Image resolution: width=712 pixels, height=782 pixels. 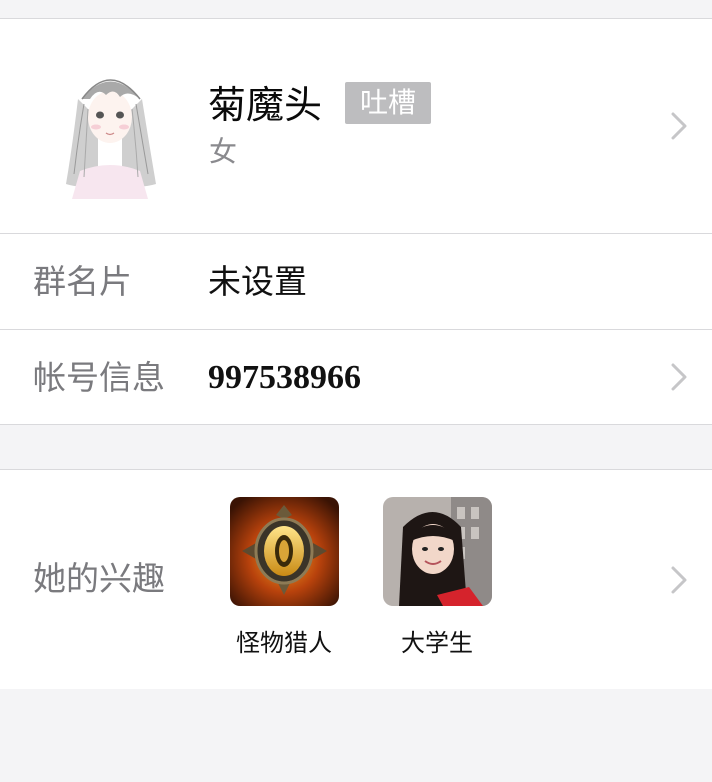 What do you see at coordinates (99, 377) in the screenshot?
I see `account-info-label: 帐号信息` at bounding box center [99, 377].